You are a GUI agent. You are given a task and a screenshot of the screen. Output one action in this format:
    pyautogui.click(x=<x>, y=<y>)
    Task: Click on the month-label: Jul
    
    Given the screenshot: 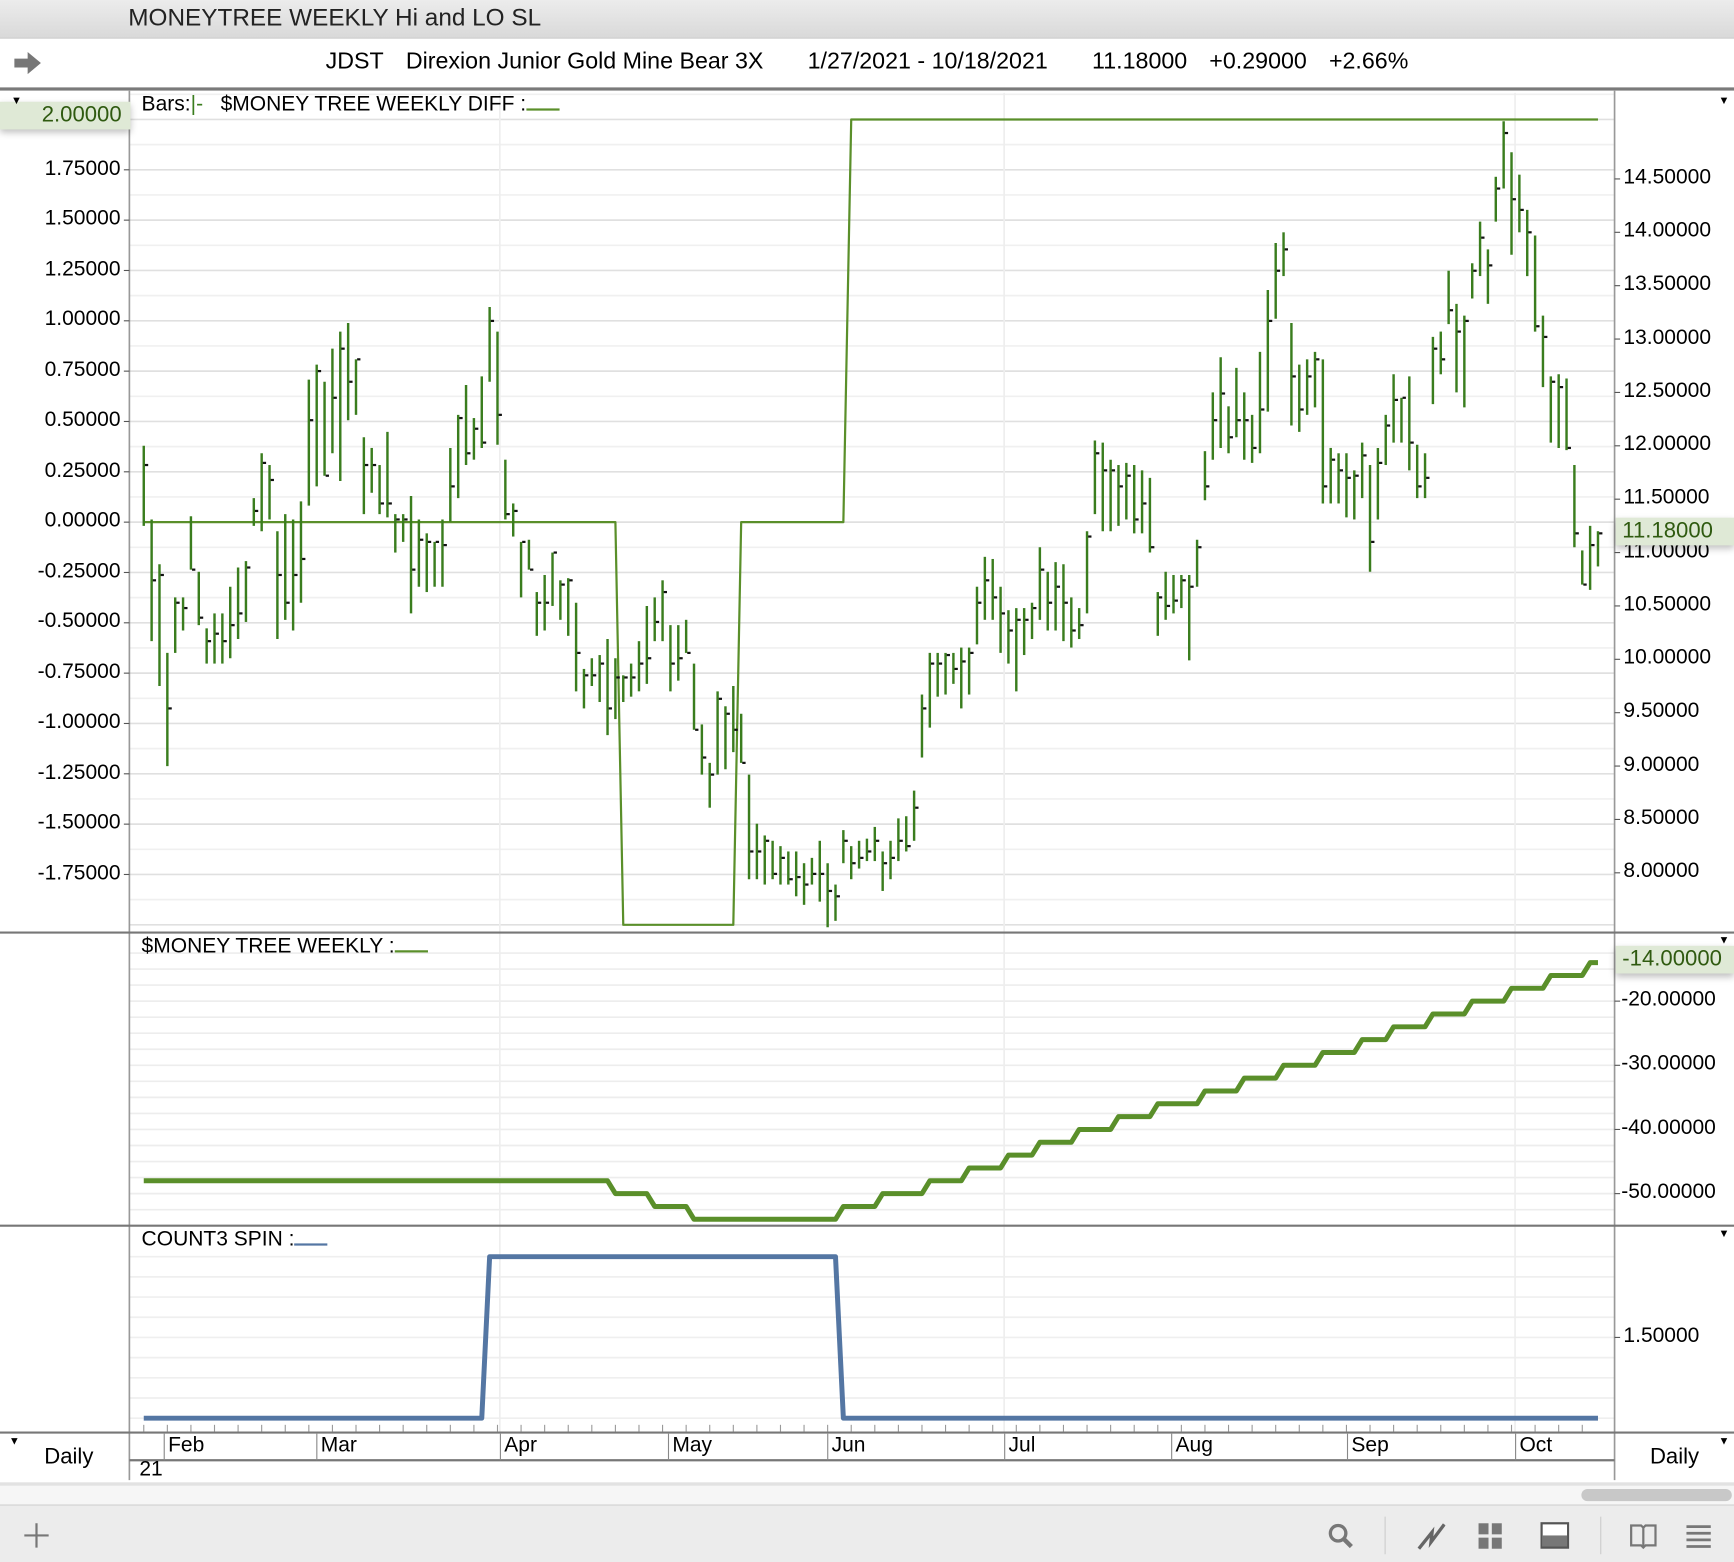 What is the action you would take?
    pyautogui.click(x=1019, y=1447)
    